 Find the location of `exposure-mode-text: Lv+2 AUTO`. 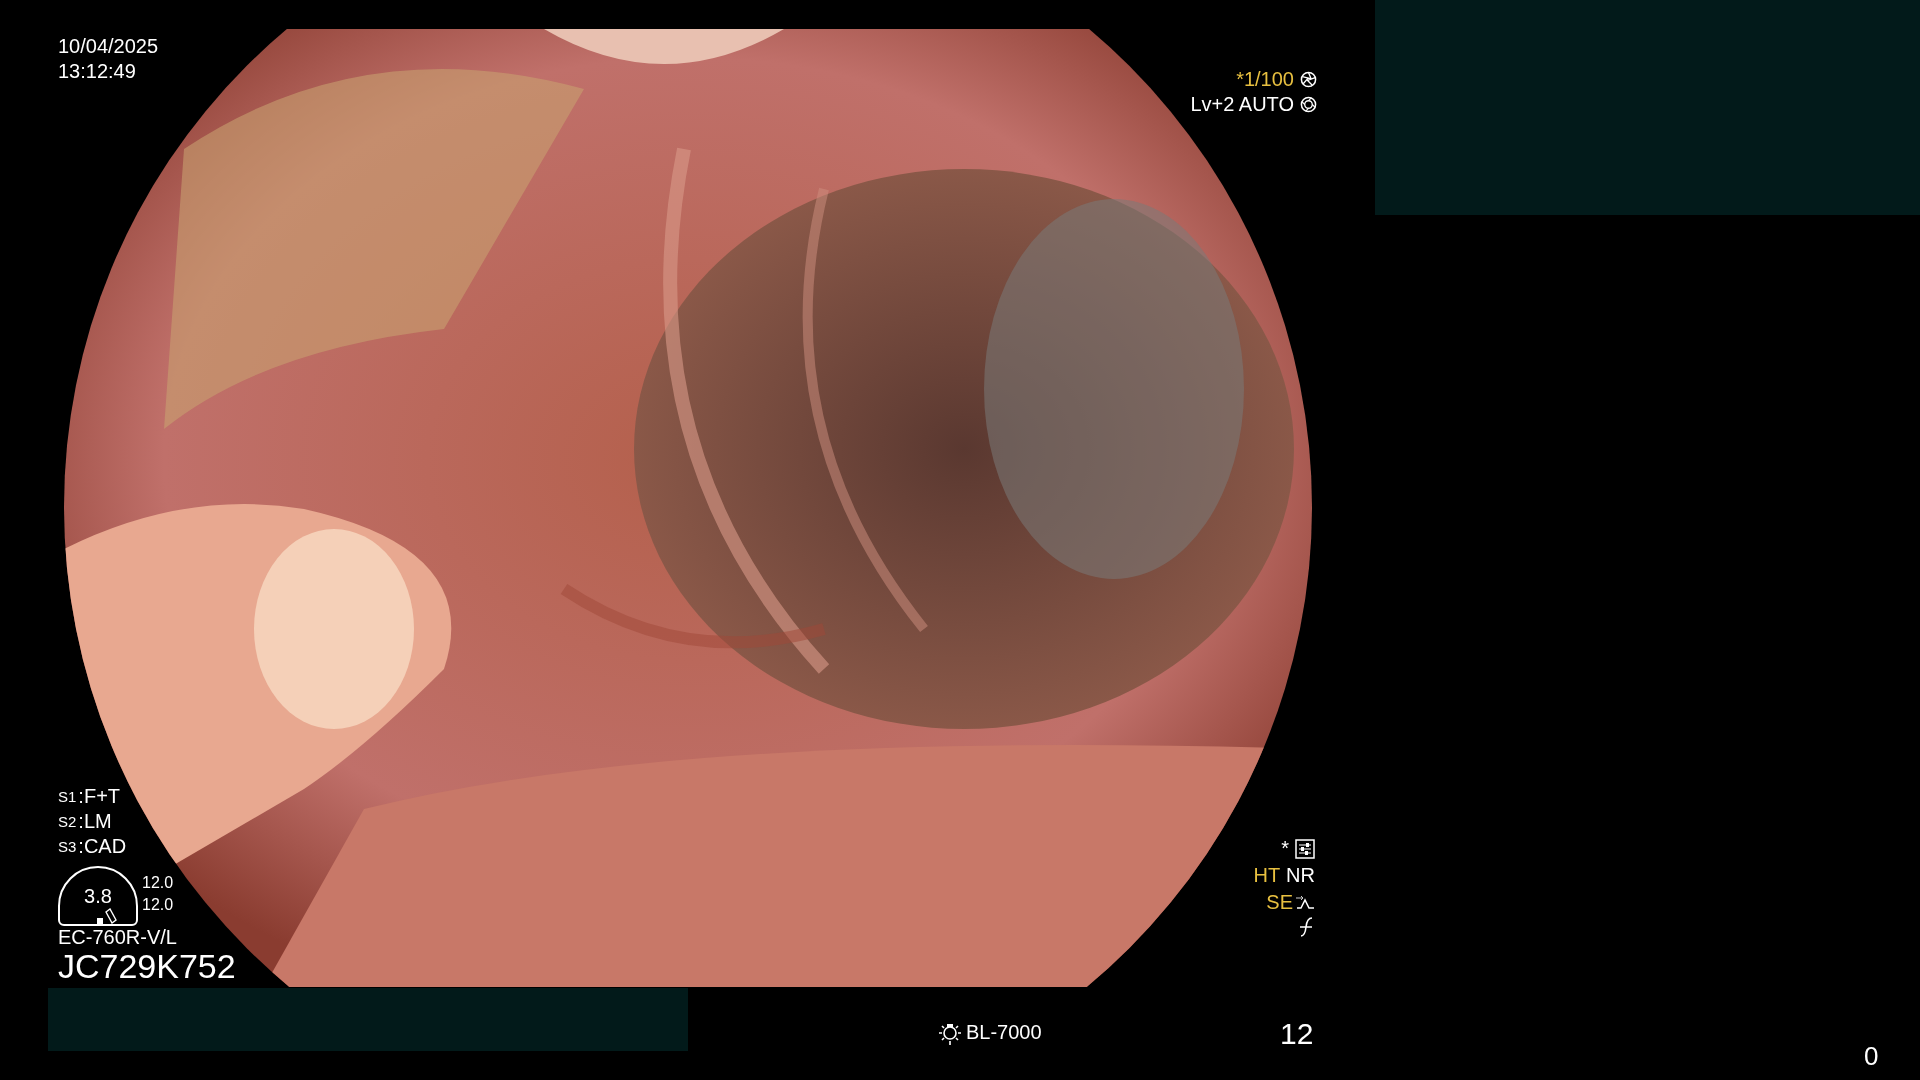

exposure-mode-text: Lv+2 AUTO is located at coordinates (1242, 104).